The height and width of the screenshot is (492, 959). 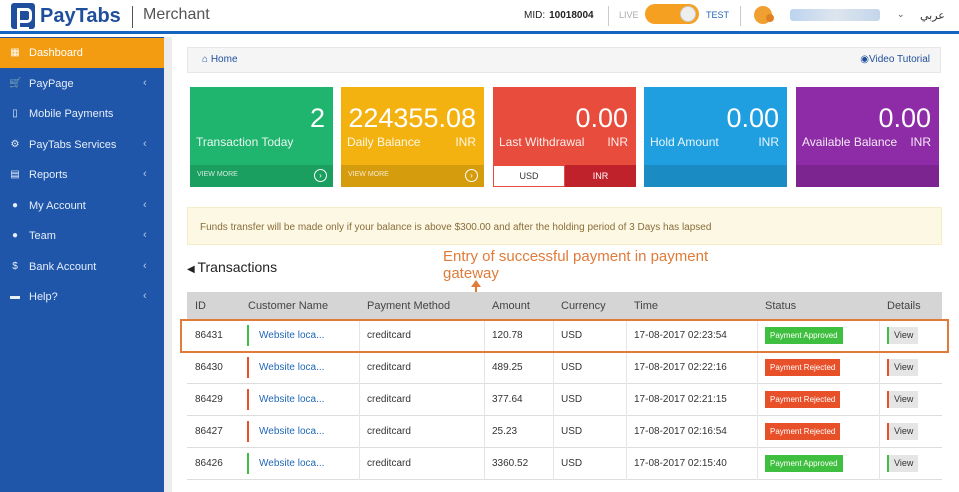 I want to click on stat-card: 2 Transaction Today VIEW MORE ›, so click(x=261, y=137).